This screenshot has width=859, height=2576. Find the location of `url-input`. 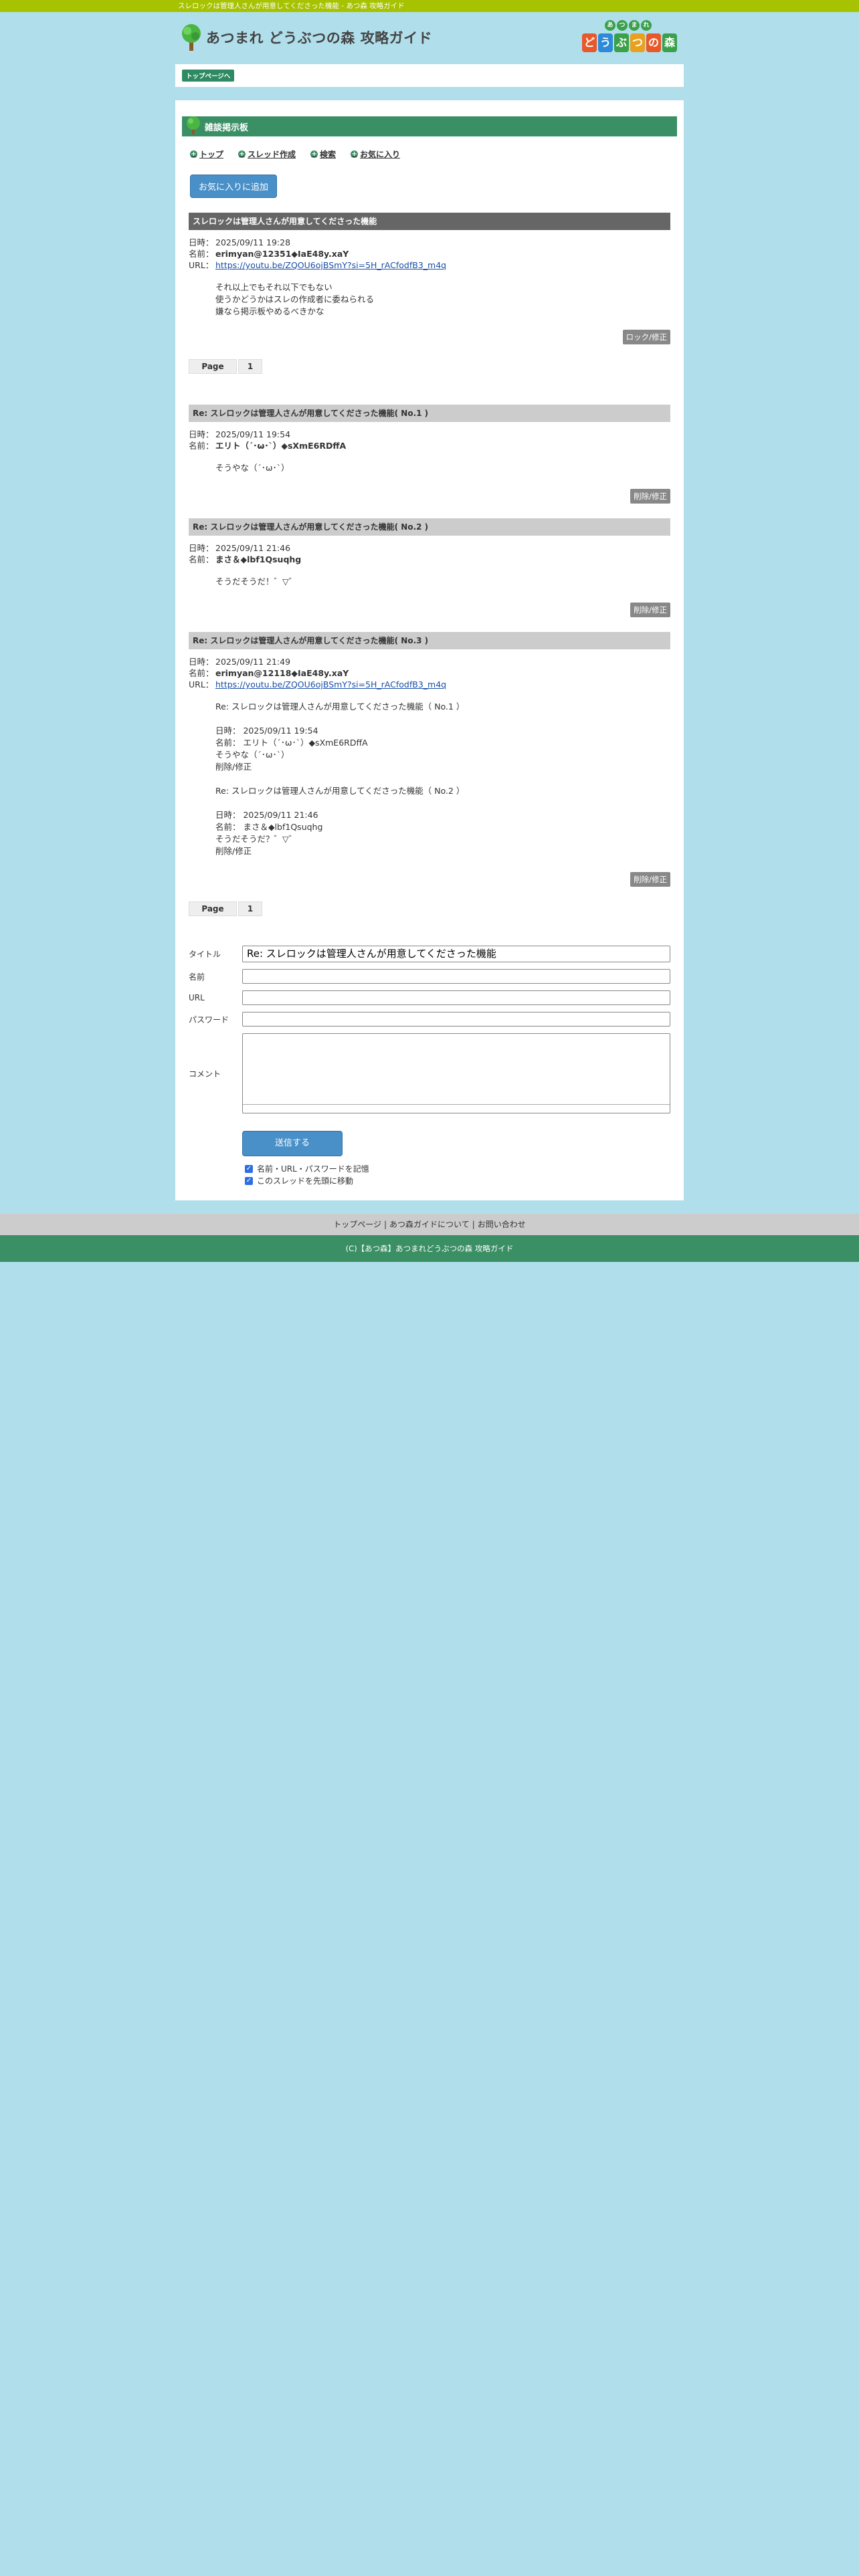

url-input is located at coordinates (456, 997).